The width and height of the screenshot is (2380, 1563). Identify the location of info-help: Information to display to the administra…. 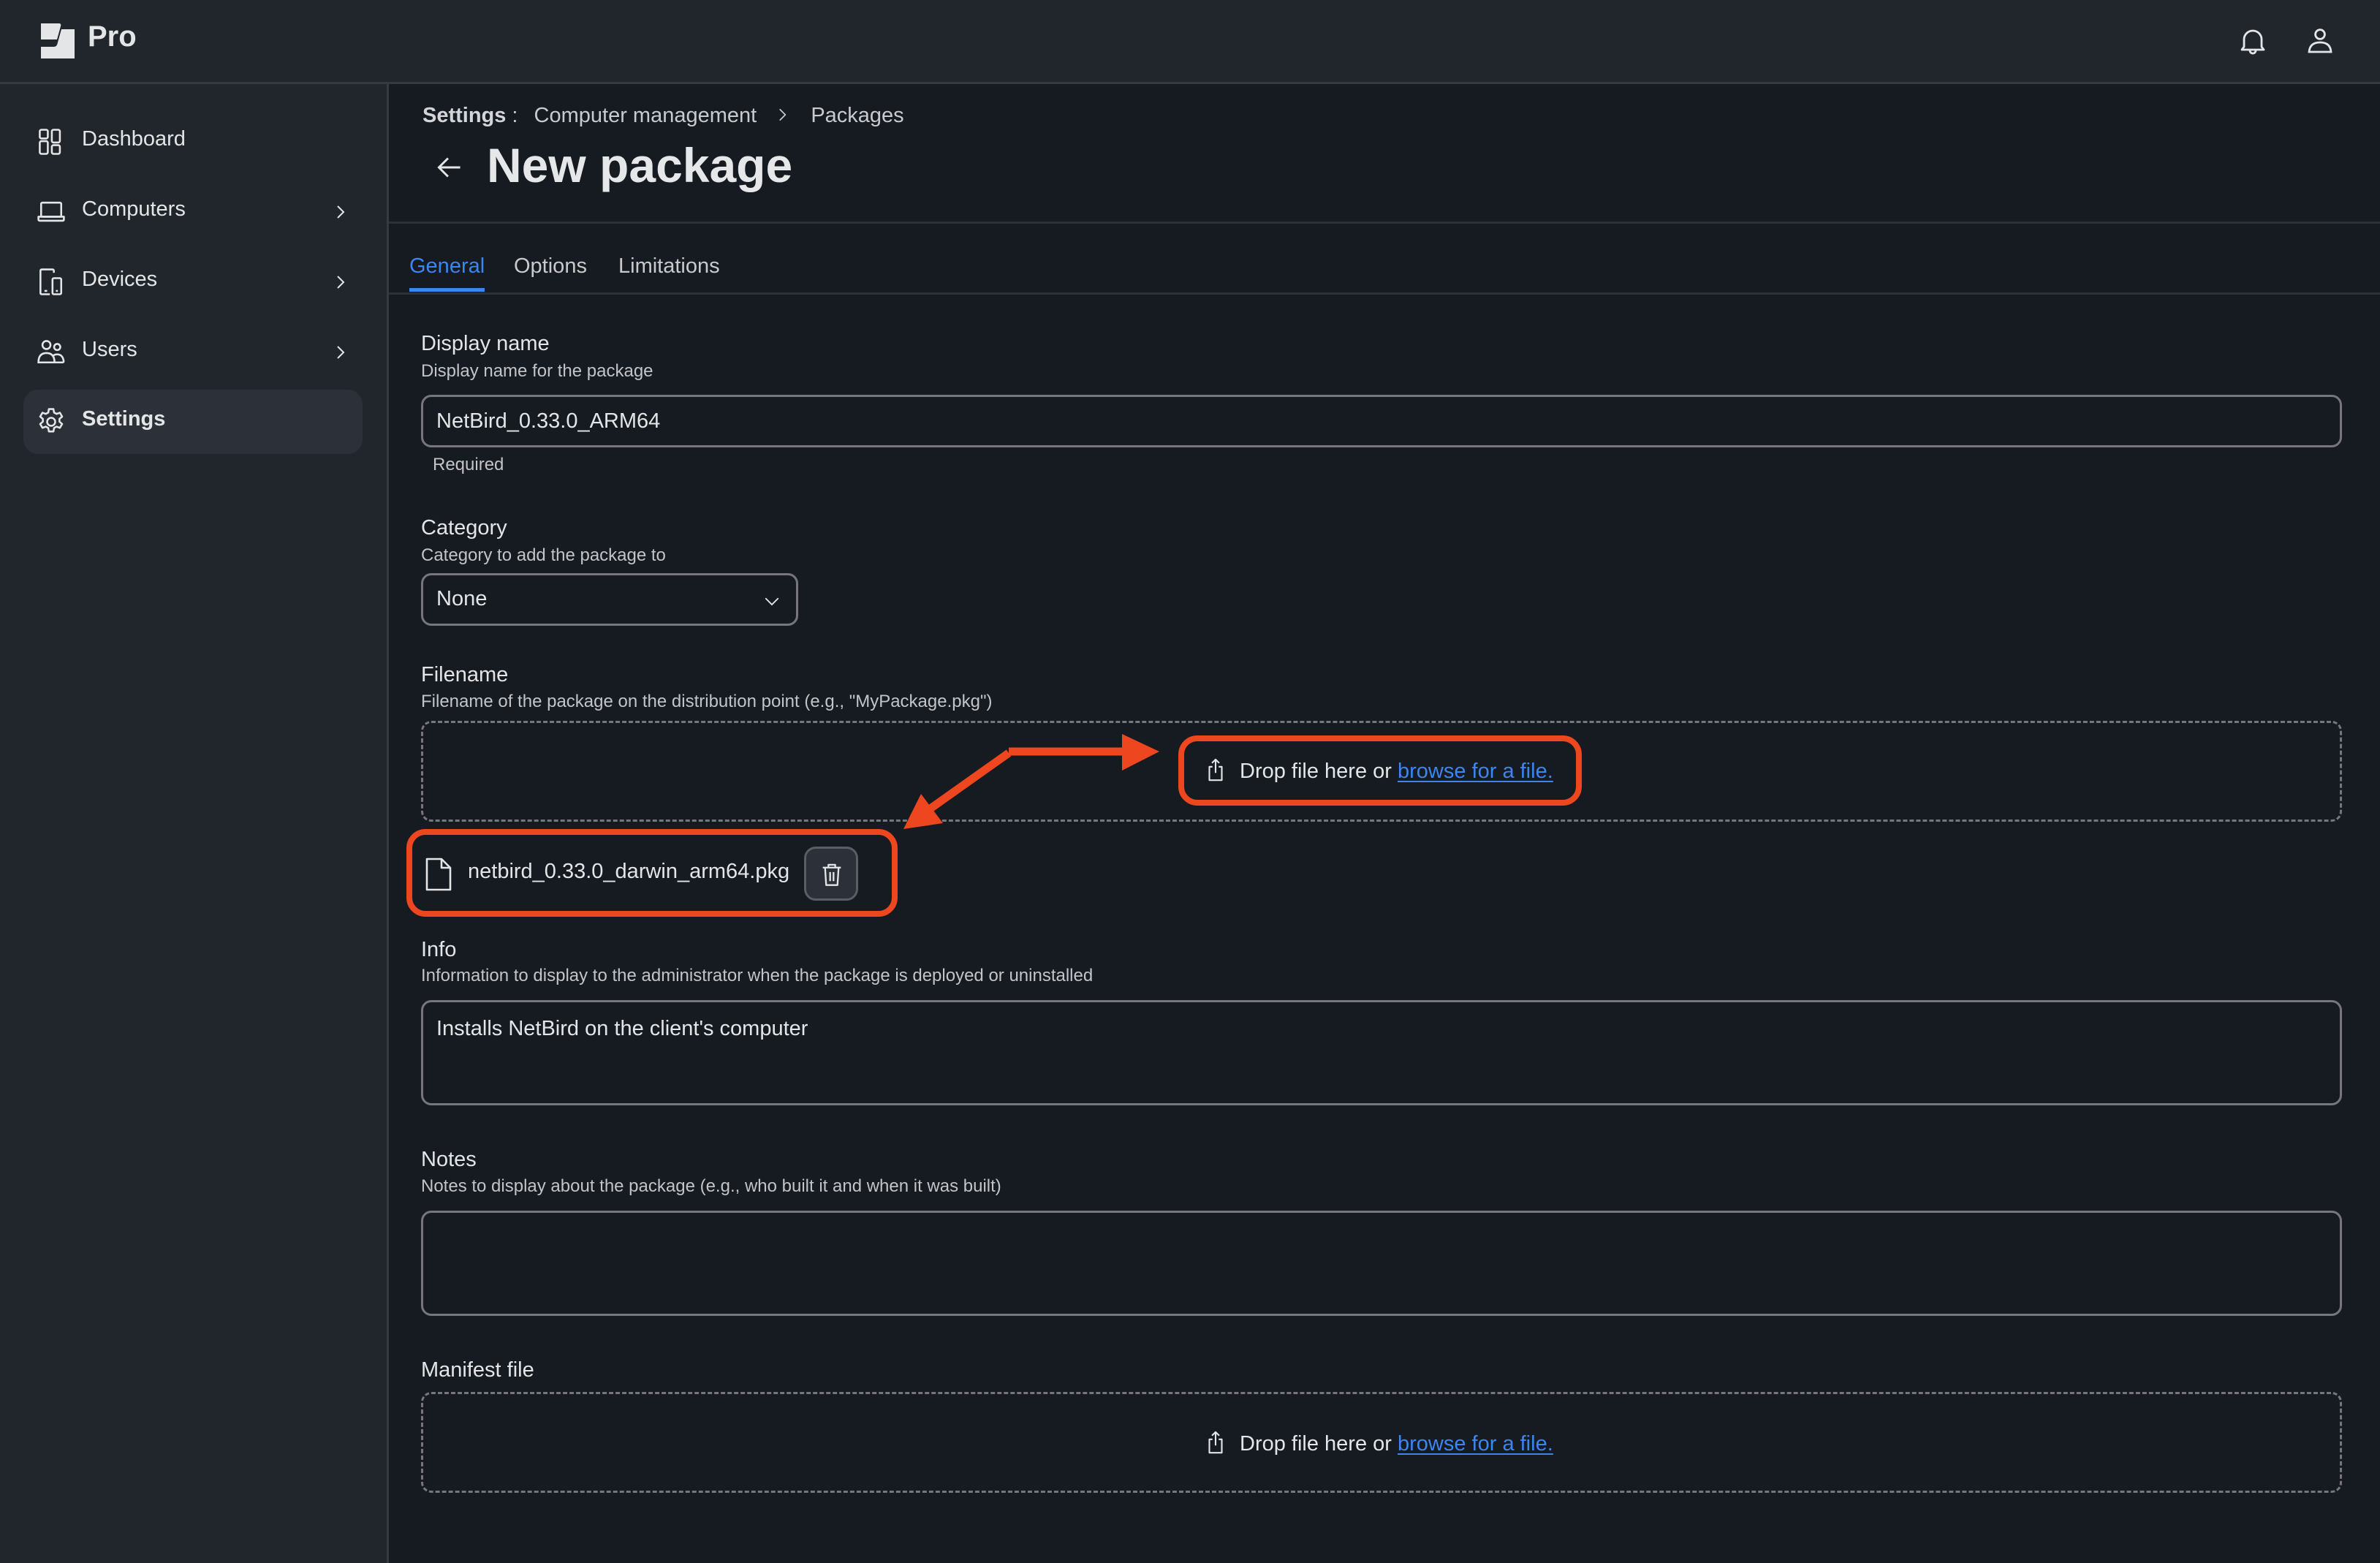
(757, 975).